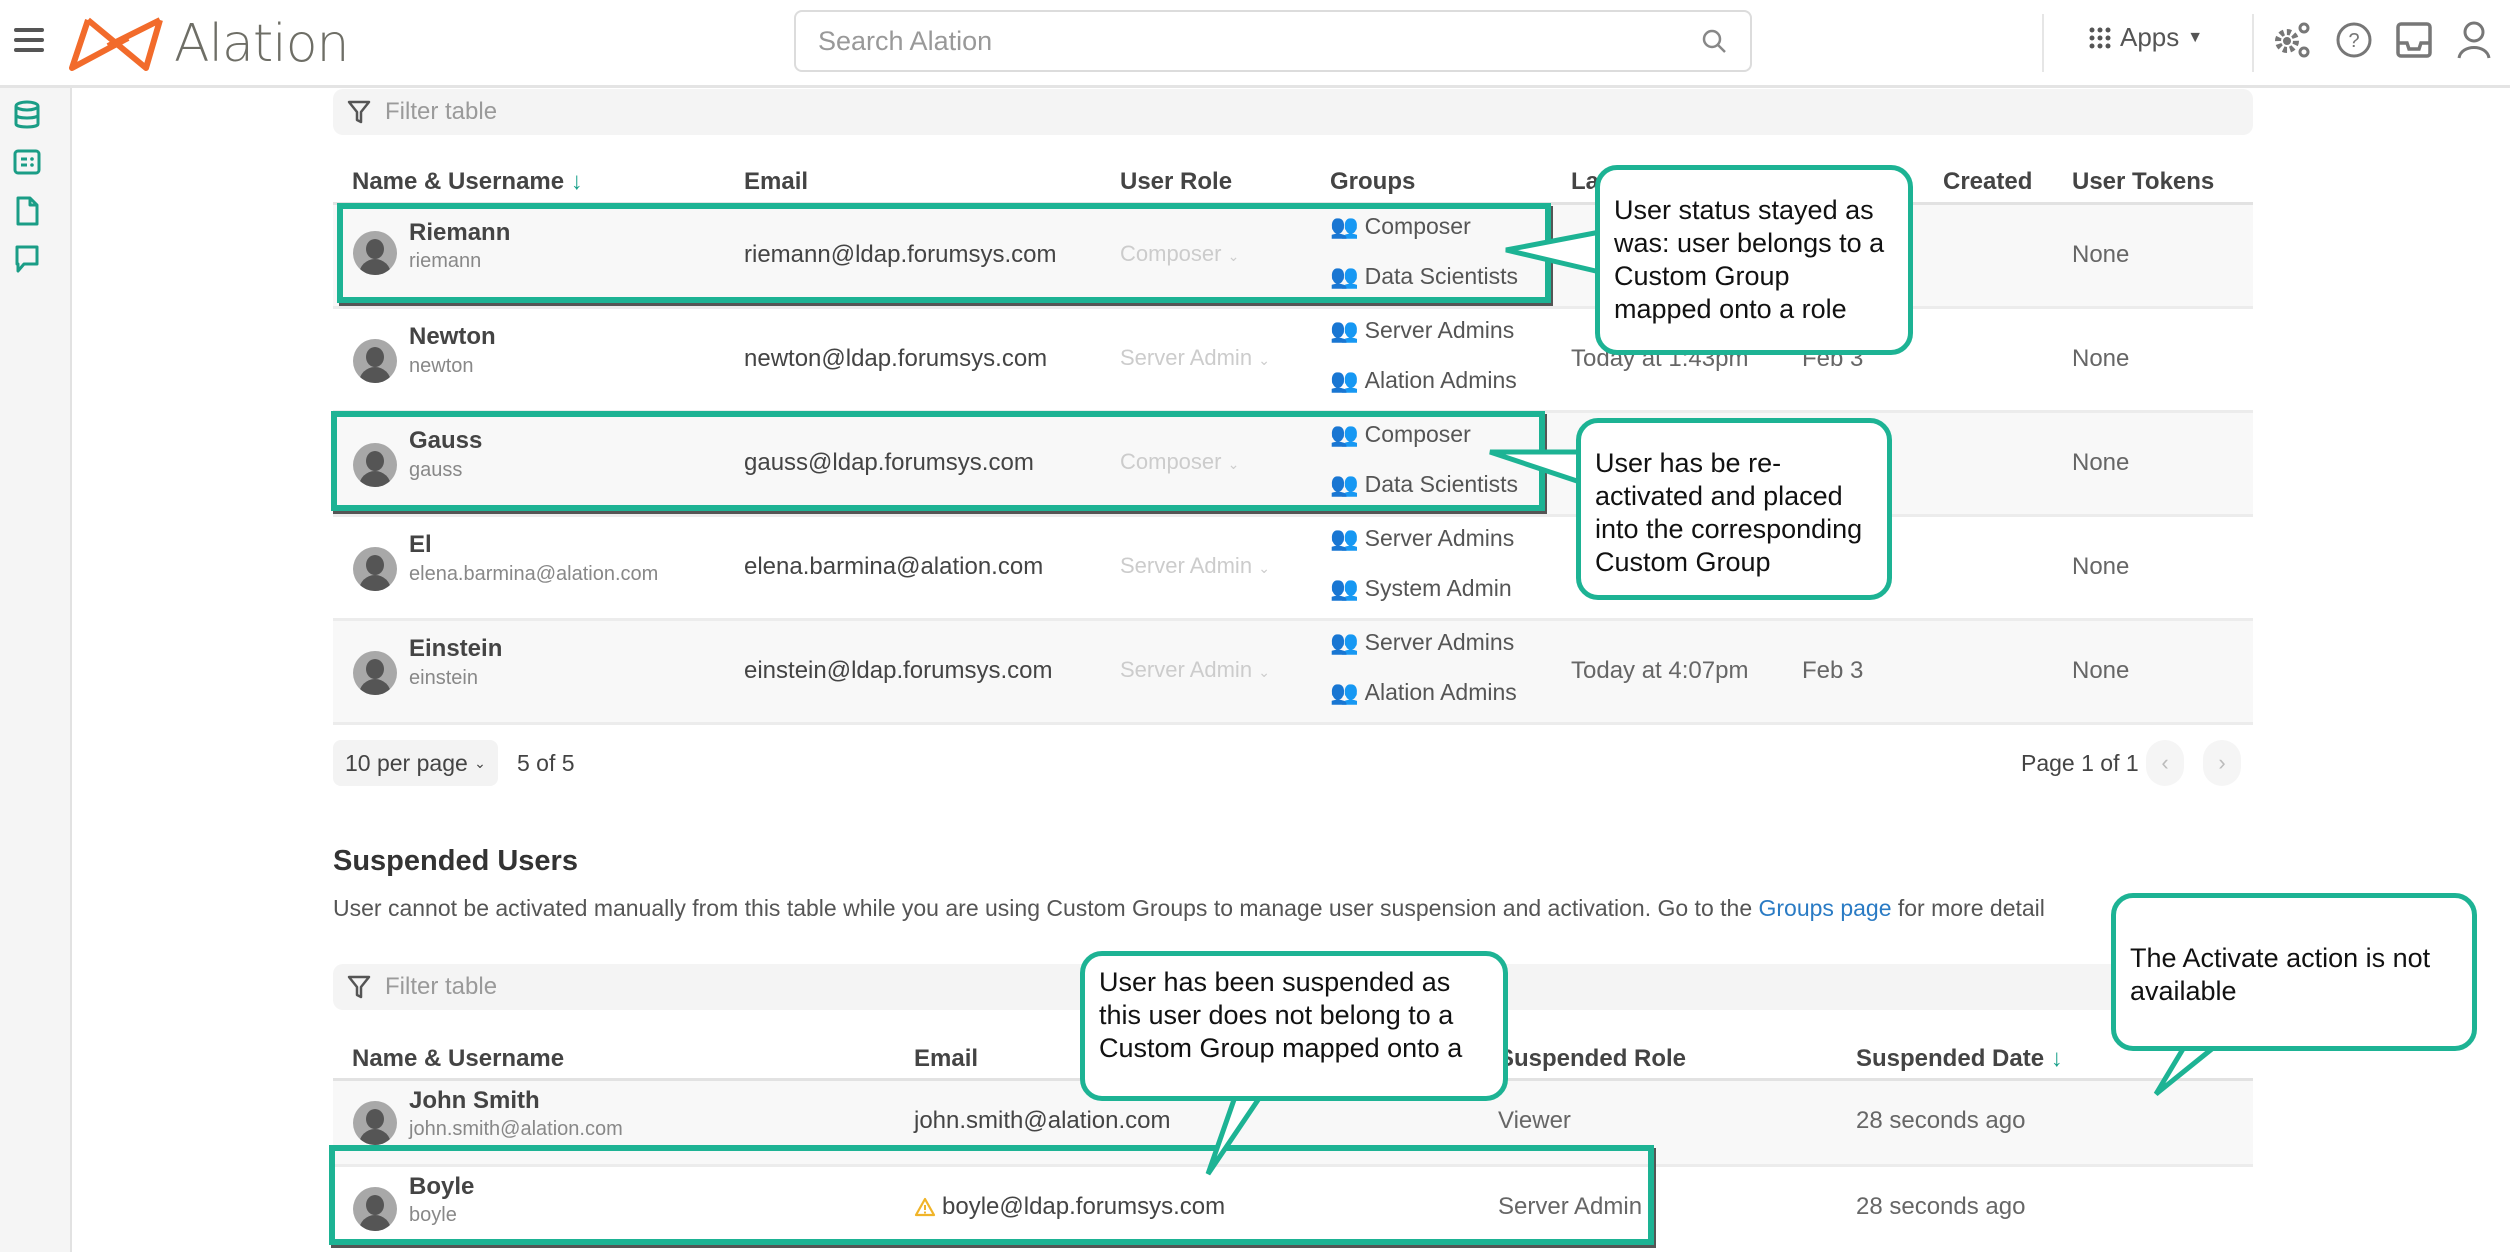 This screenshot has width=2510, height=1252. Describe the element at coordinates (1421, 588) in the screenshot. I see `group-tag: 👥 System Admin` at that location.